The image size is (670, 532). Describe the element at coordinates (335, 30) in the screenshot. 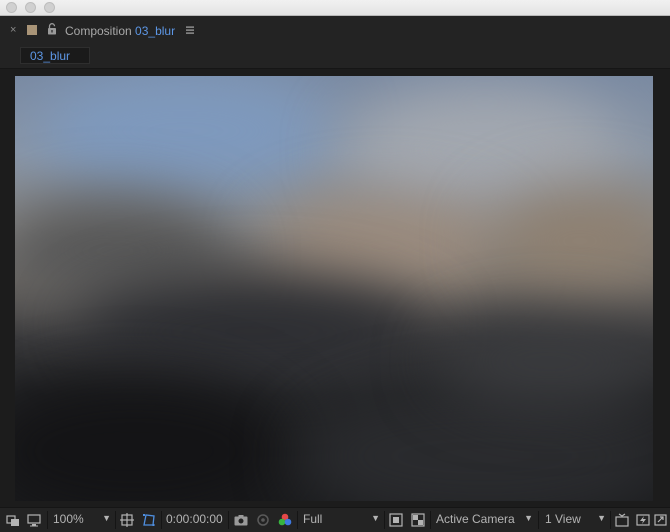

I see `composition-panel-header: × Composition 03_blur` at that location.